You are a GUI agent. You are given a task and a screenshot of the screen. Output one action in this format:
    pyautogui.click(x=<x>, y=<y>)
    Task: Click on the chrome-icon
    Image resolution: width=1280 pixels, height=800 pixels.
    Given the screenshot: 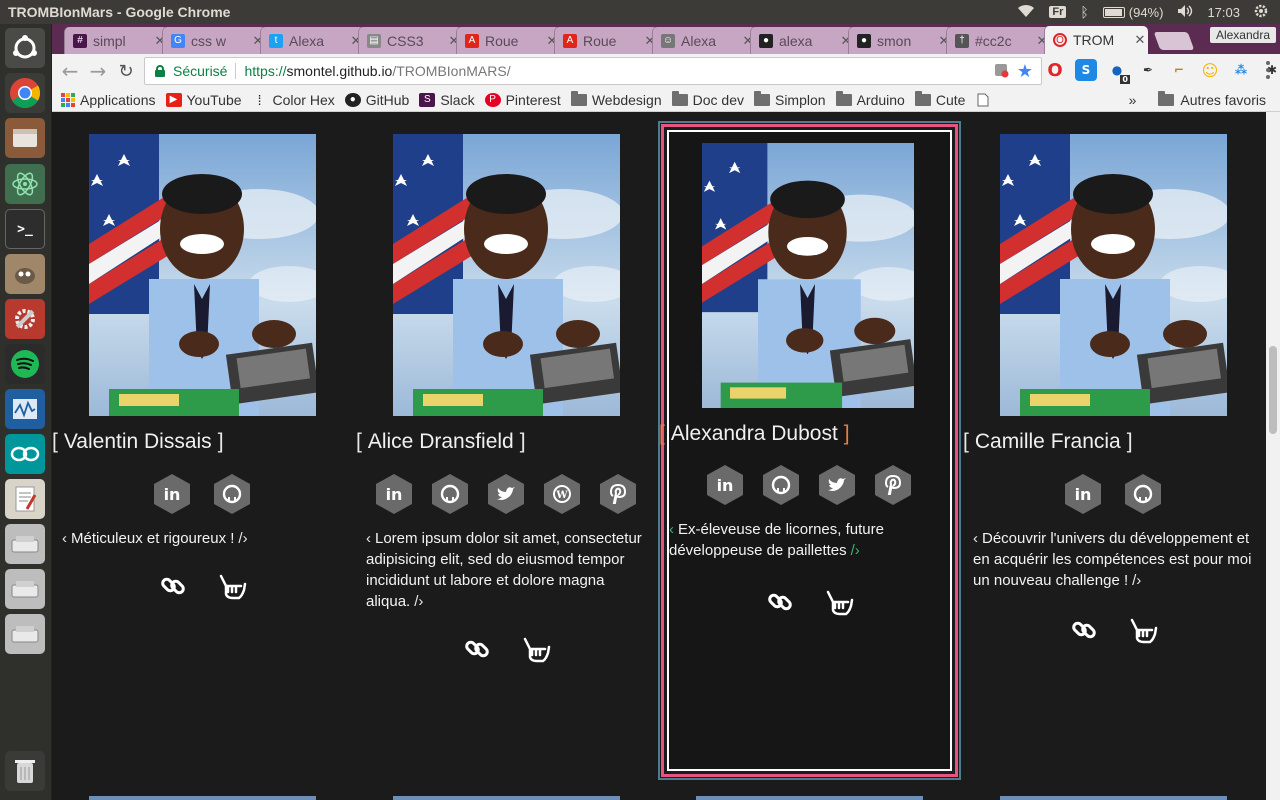 What is the action you would take?
    pyautogui.click(x=25, y=93)
    